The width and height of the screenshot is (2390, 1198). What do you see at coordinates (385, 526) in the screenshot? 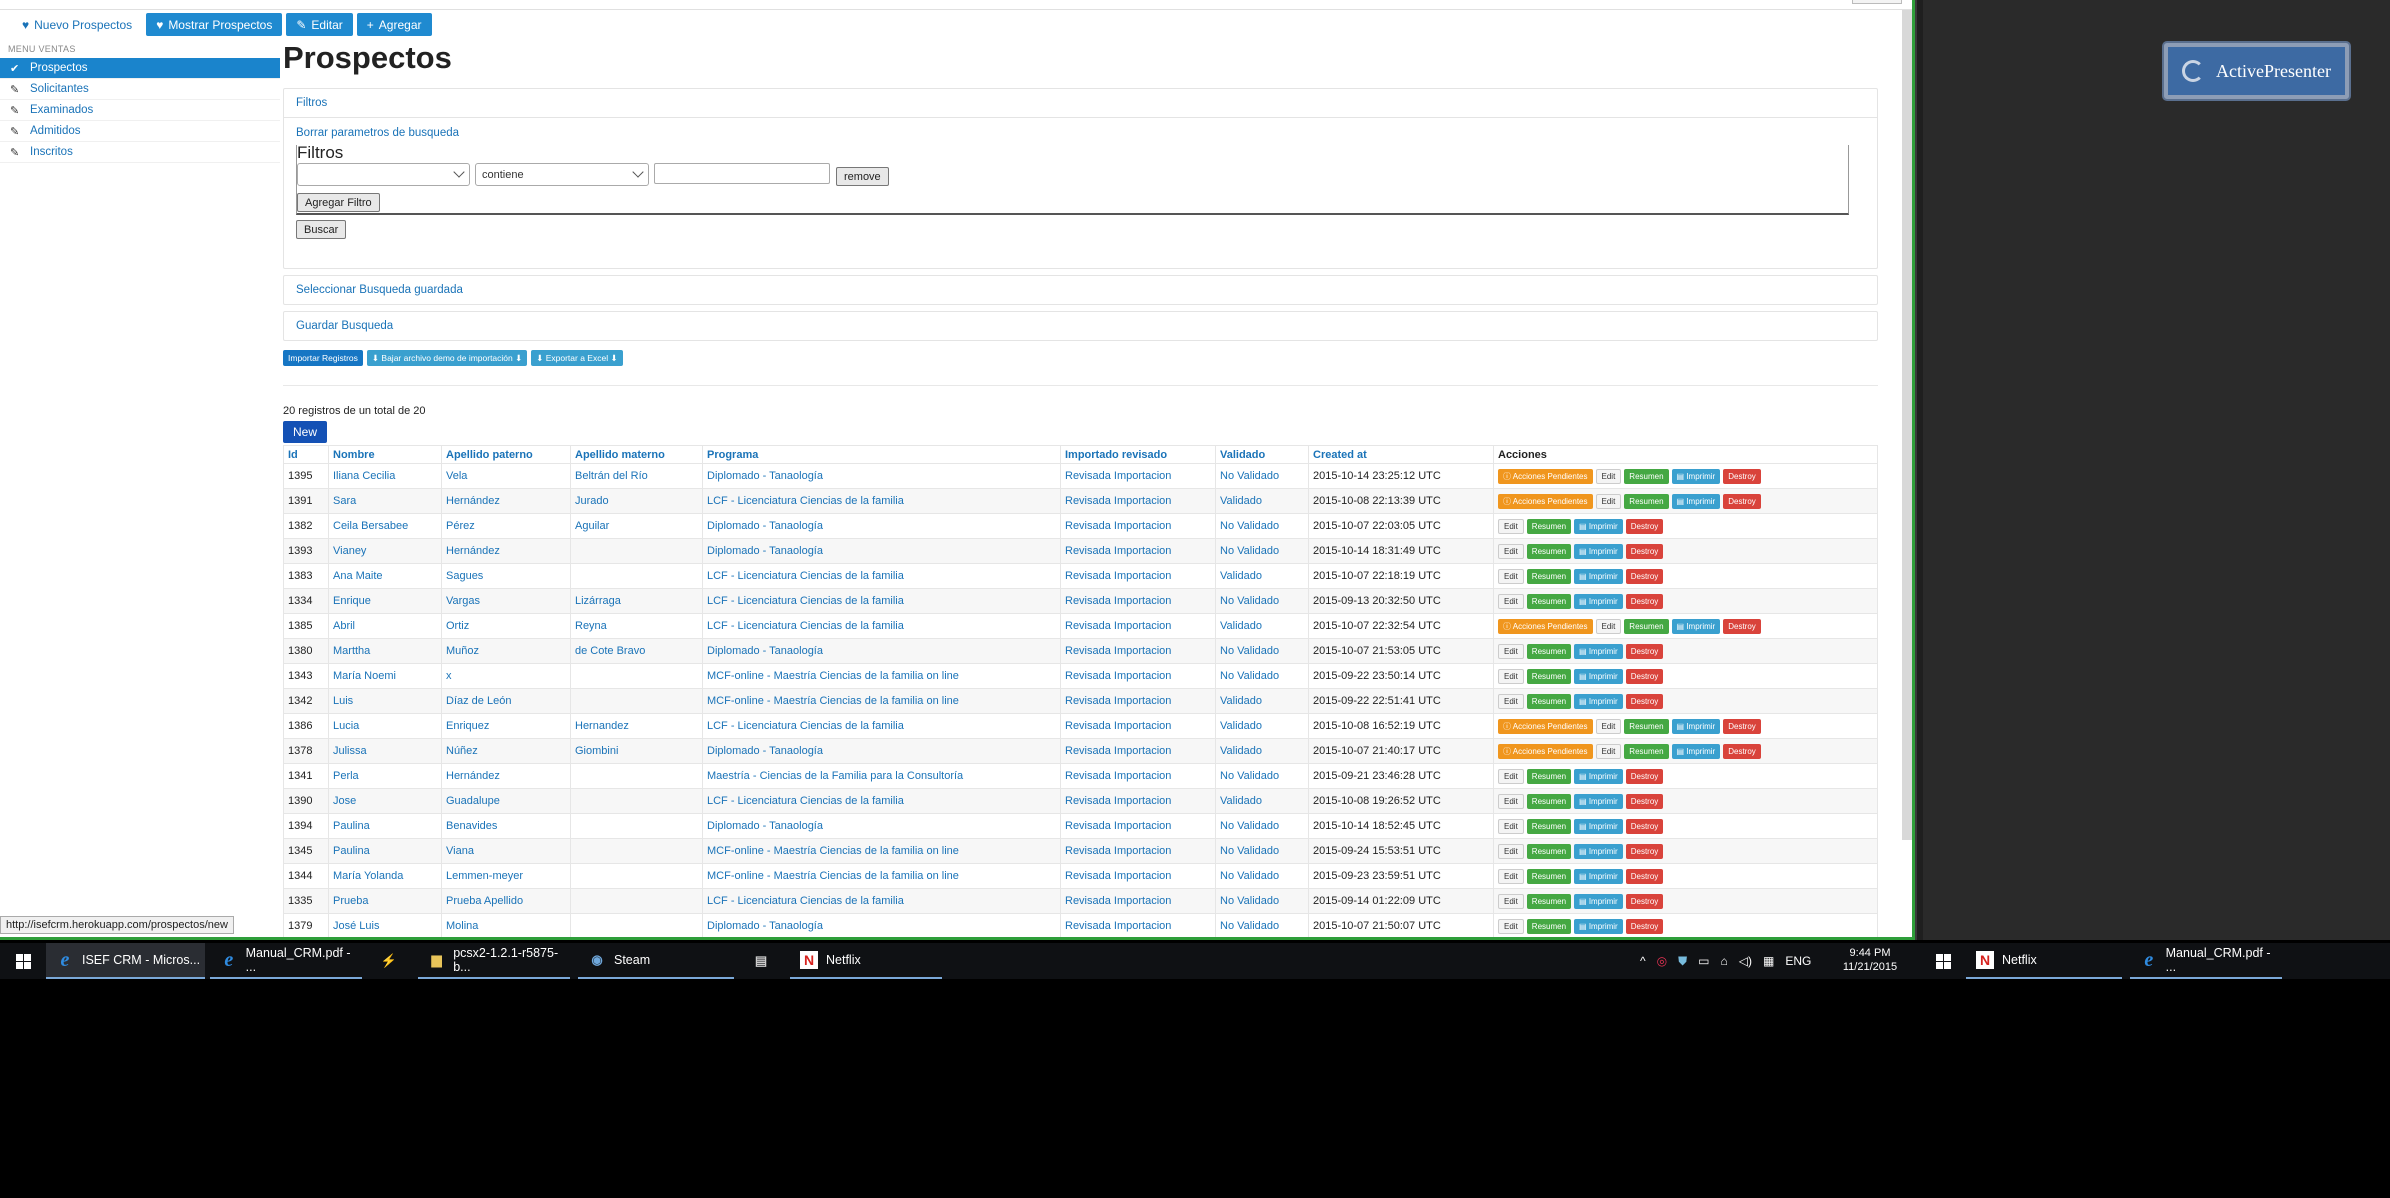
I see `cell-nombre: Ceila Bersabee` at bounding box center [385, 526].